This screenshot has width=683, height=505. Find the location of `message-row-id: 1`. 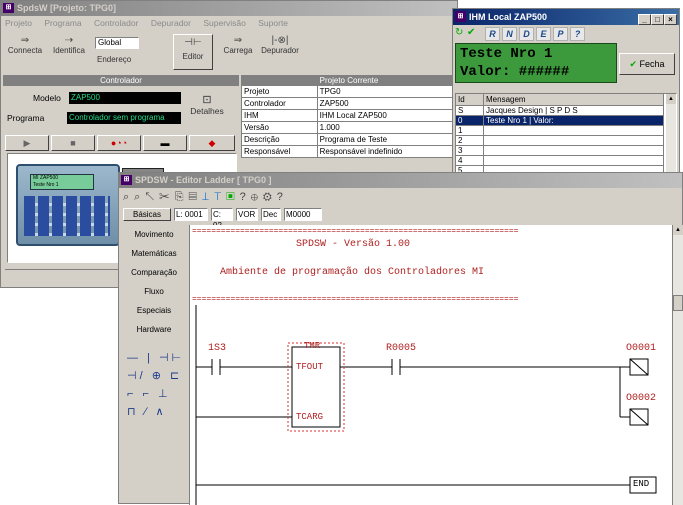

message-row-id: 1 is located at coordinates (470, 131).